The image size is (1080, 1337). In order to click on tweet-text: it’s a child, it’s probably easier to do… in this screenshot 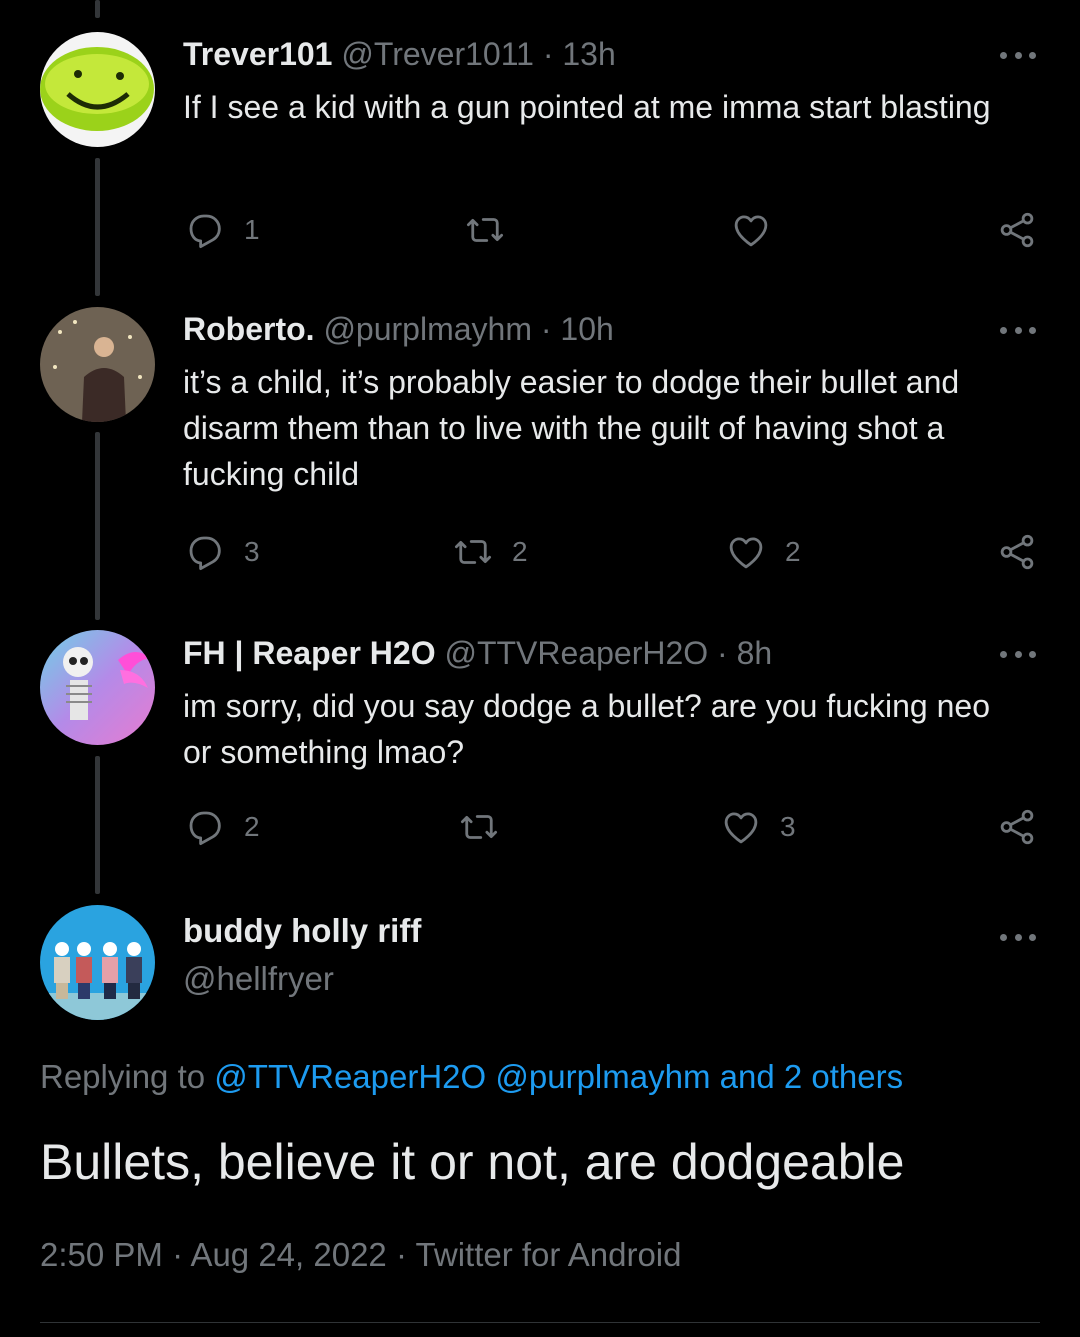, I will do `click(571, 428)`.